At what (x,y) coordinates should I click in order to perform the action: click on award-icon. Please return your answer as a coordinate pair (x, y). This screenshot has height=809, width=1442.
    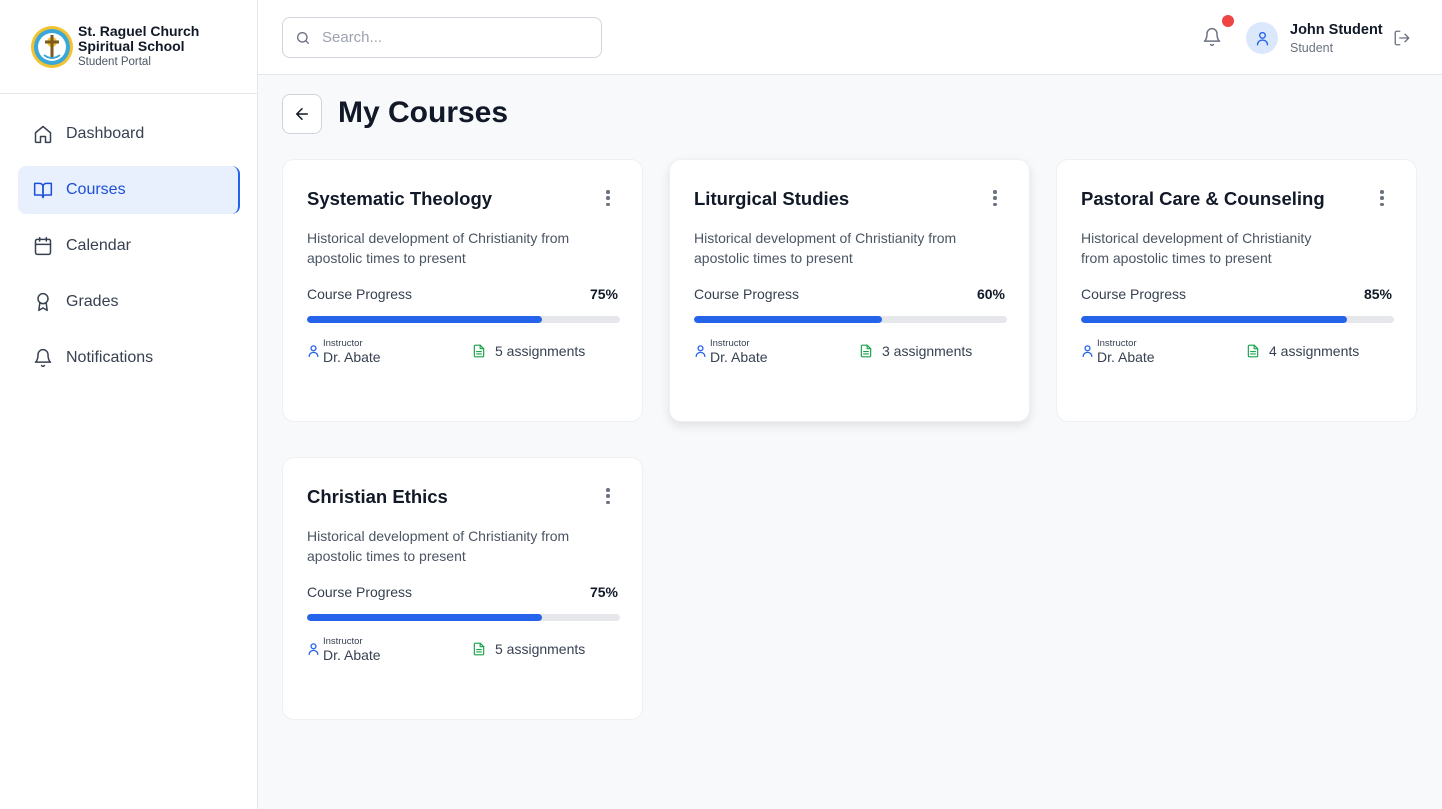
    Looking at the image, I should click on (43, 302).